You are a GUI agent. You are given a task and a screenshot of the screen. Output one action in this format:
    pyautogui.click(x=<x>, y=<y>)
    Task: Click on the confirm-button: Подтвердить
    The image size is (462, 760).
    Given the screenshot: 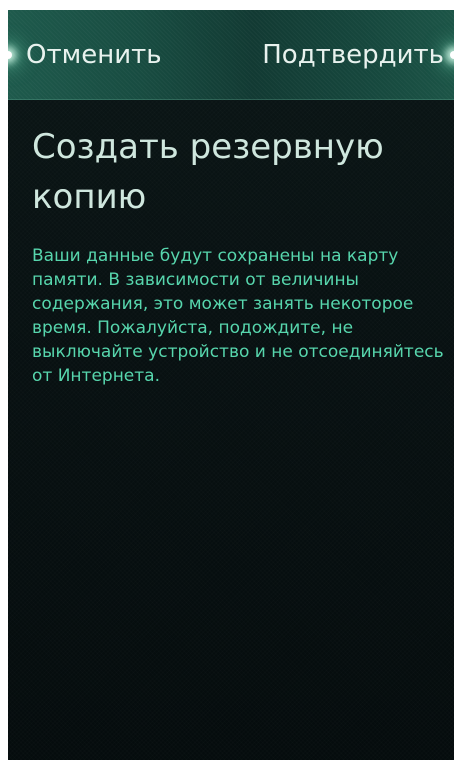 What is the action you would take?
    pyautogui.click(x=353, y=55)
    